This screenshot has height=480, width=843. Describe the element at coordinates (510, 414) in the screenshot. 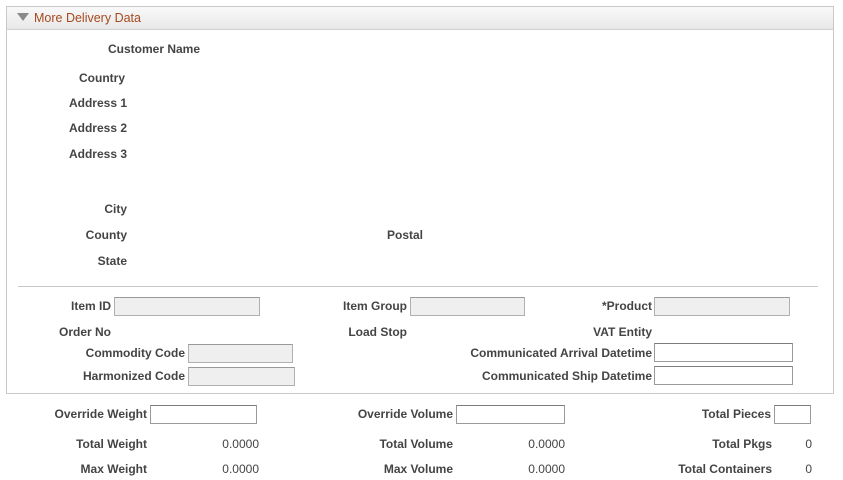

I see `override-volume-field` at that location.